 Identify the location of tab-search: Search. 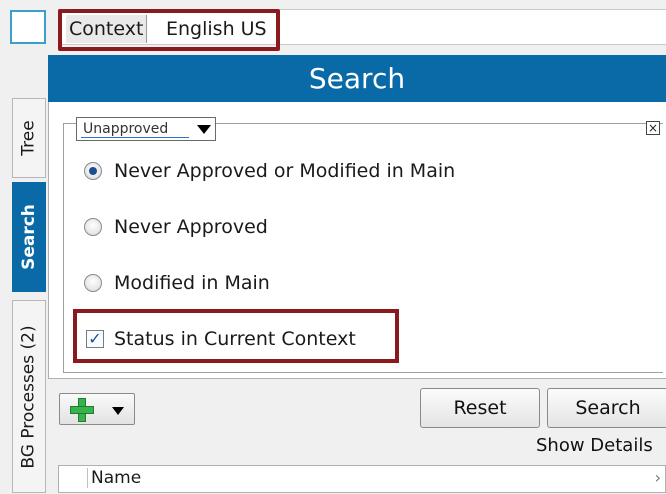
(29, 237).